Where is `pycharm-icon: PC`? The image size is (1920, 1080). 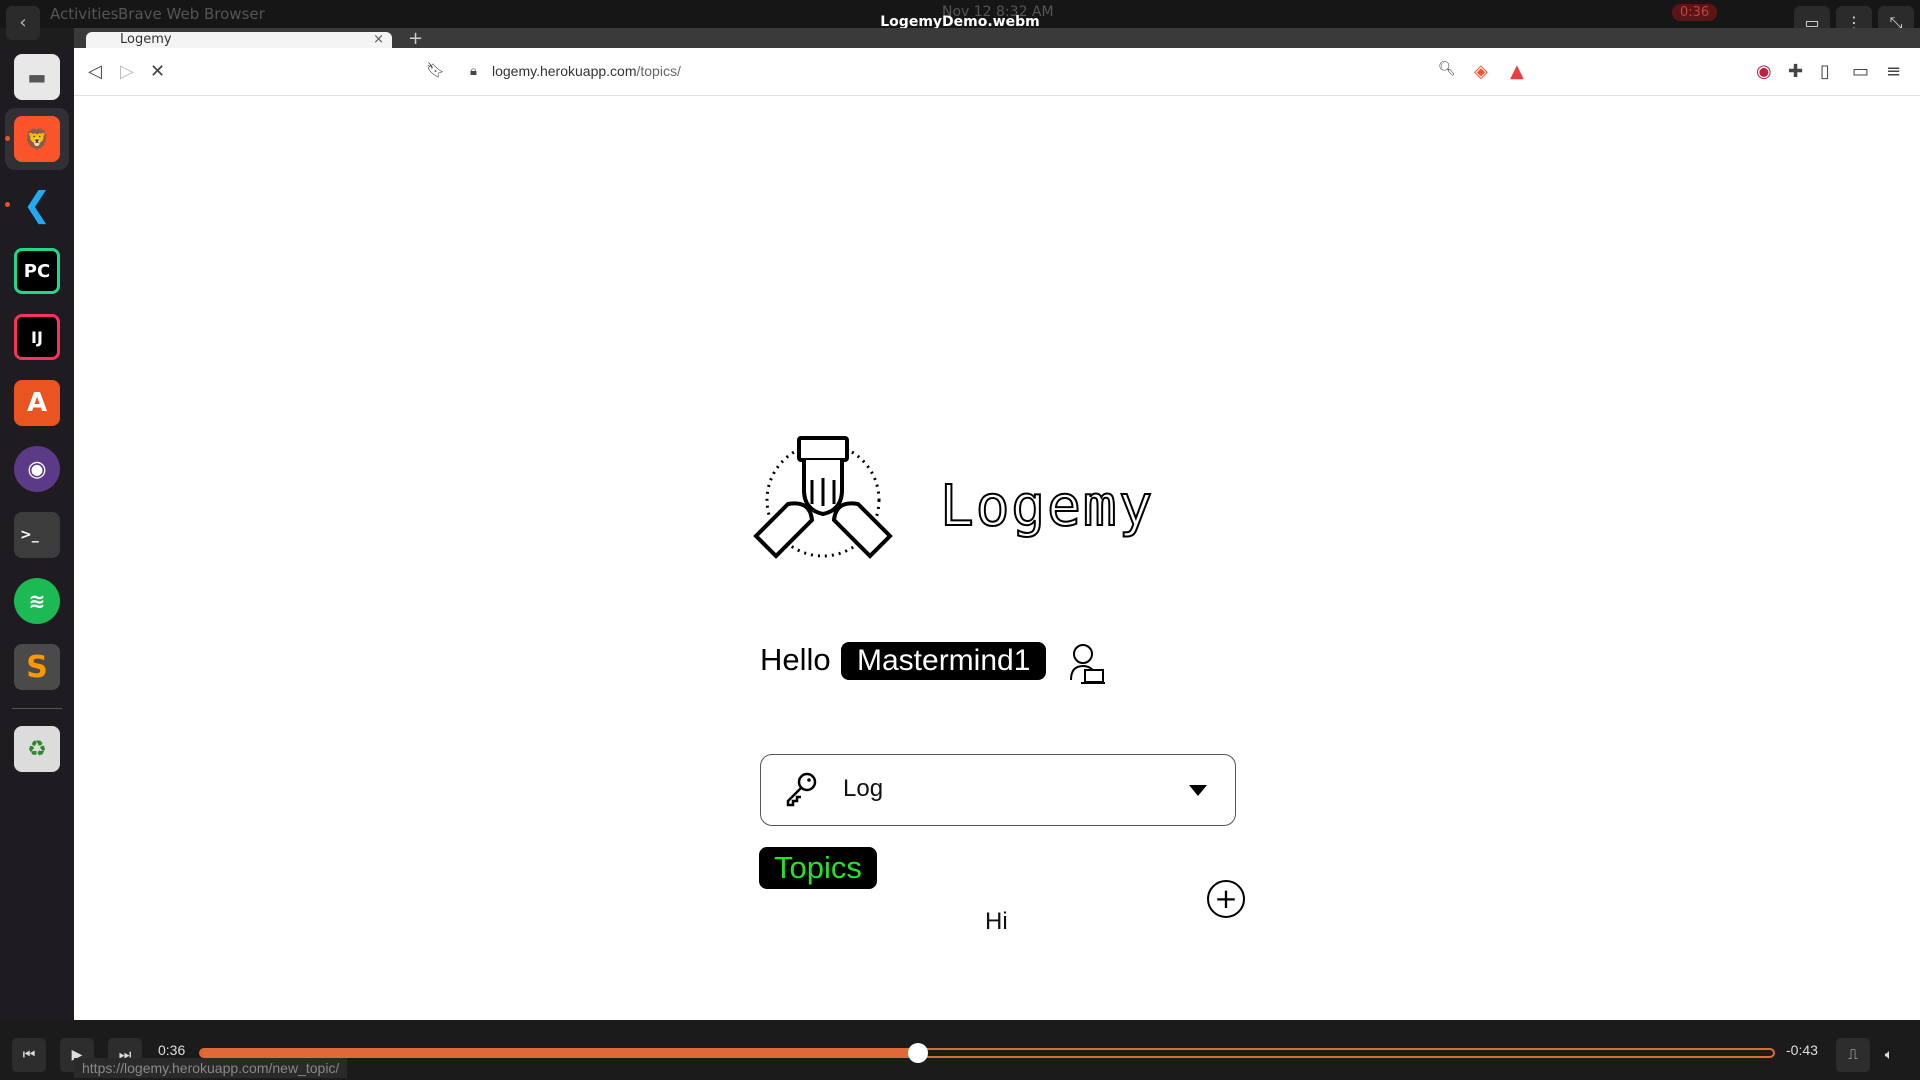 pycharm-icon: PC is located at coordinates (37, 271).